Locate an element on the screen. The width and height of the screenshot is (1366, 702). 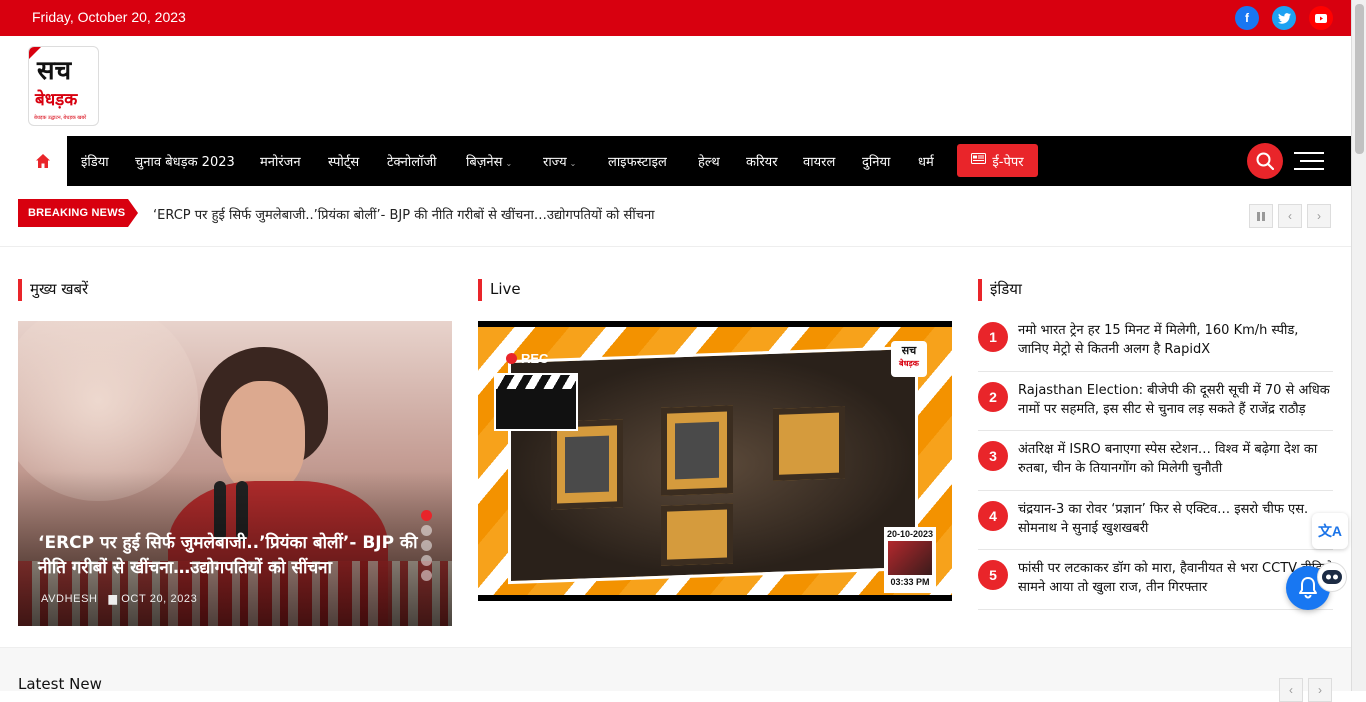
live-timestamp: 20-10-2023 03:33 PM is located at coordinates (910, 560).